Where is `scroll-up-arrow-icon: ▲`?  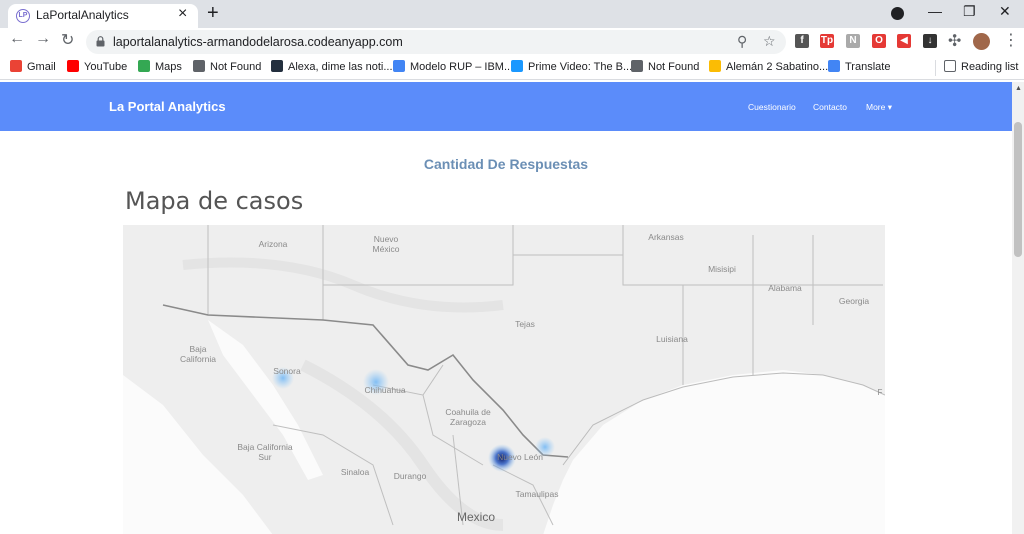 scroll-up-arrow-icon: ▲ is located at coordinates (1018, 88).